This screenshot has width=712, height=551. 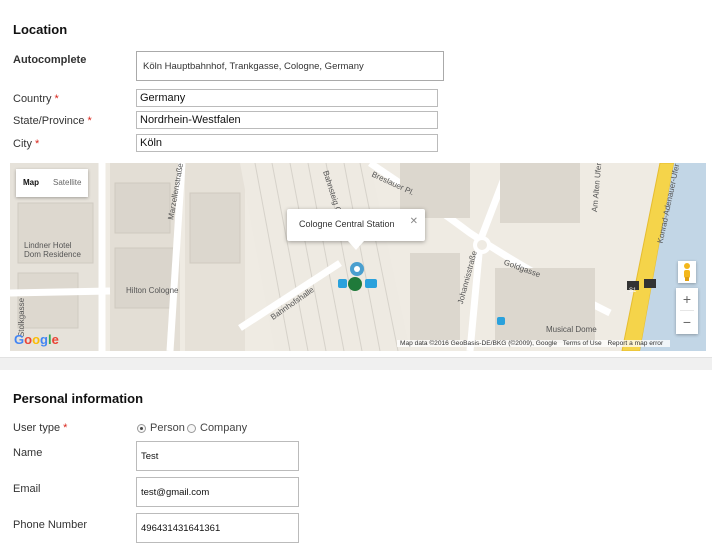 I want to click on country-input, so click(x=287, y=98).